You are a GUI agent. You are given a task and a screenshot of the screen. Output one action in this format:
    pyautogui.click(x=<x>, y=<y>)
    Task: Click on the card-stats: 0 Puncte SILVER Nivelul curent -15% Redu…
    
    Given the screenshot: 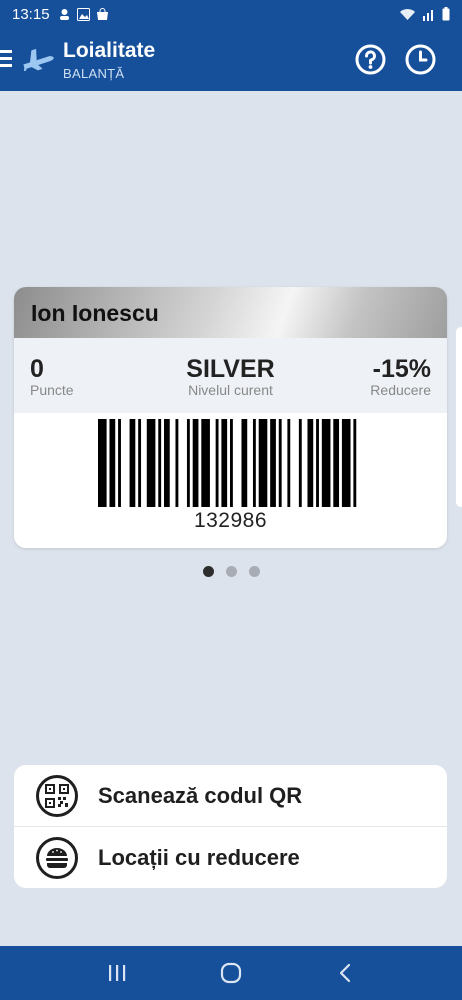 What is the action you would take?
    pyautogui.click(x=230, y=375)
    